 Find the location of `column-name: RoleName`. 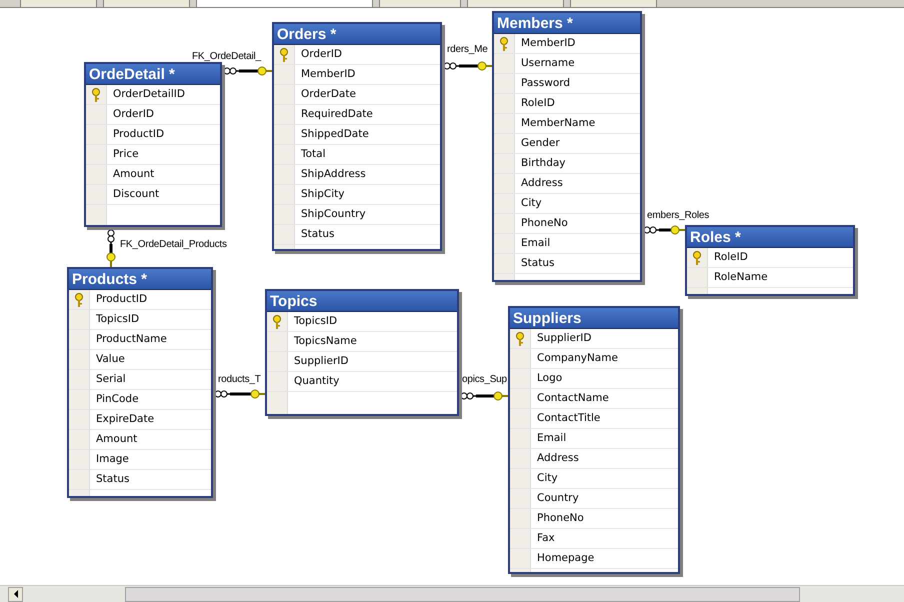

column-name: RoleName is located at coordinates (740, 277).